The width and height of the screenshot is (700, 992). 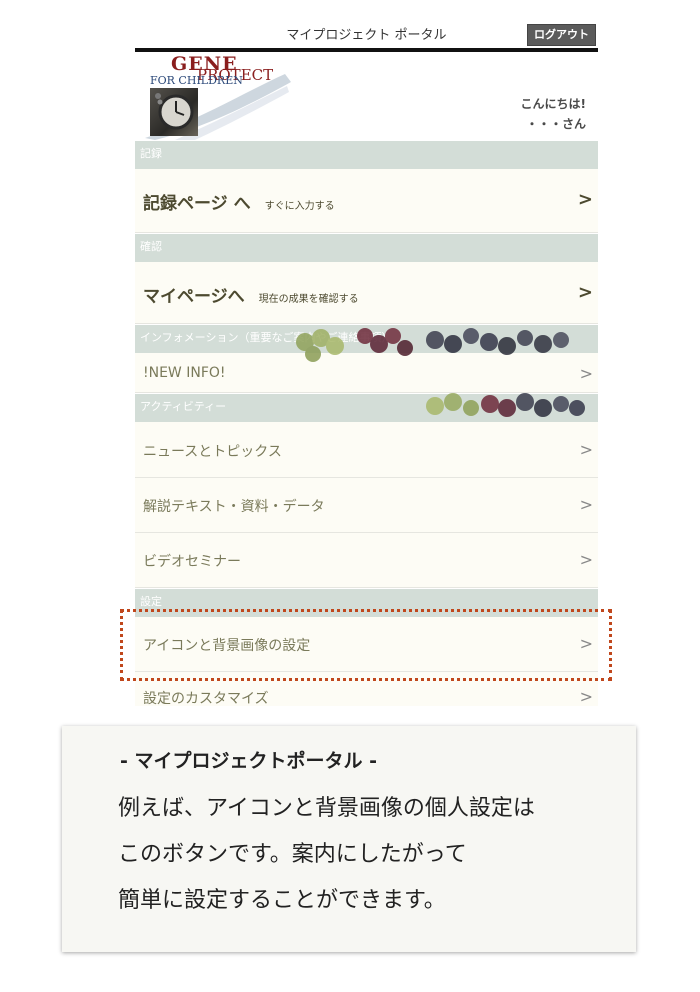 I want to click on greeting: こんにちは! ・・・さん, so click(x=553, y=114).